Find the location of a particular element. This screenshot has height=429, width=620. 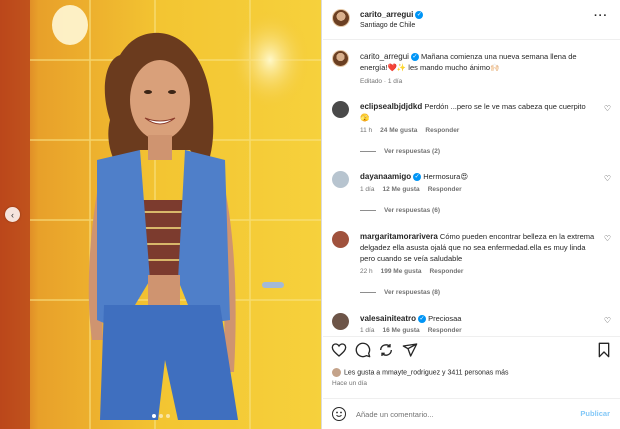

comment-meta: 1 día 12 Me gusta Responder is located at coordinates (415, 189).